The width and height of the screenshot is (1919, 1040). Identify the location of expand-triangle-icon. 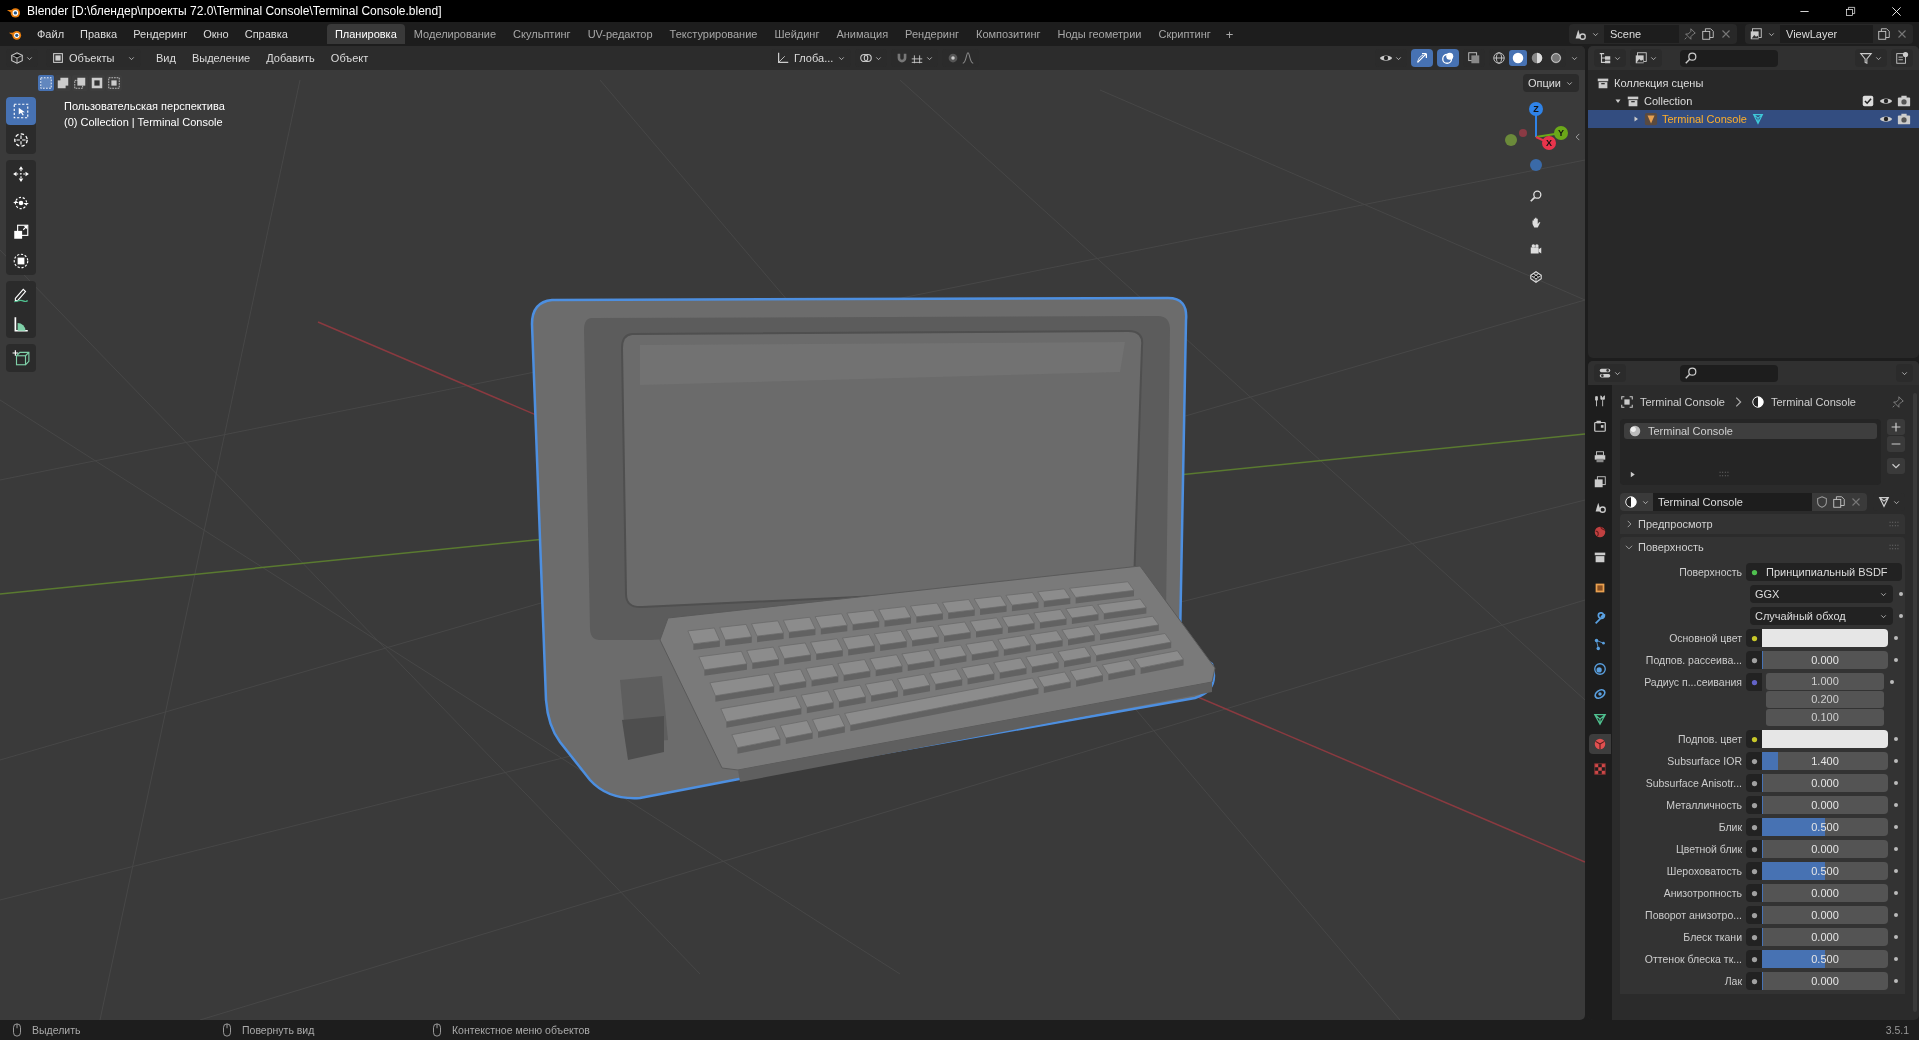
(1632, 474).